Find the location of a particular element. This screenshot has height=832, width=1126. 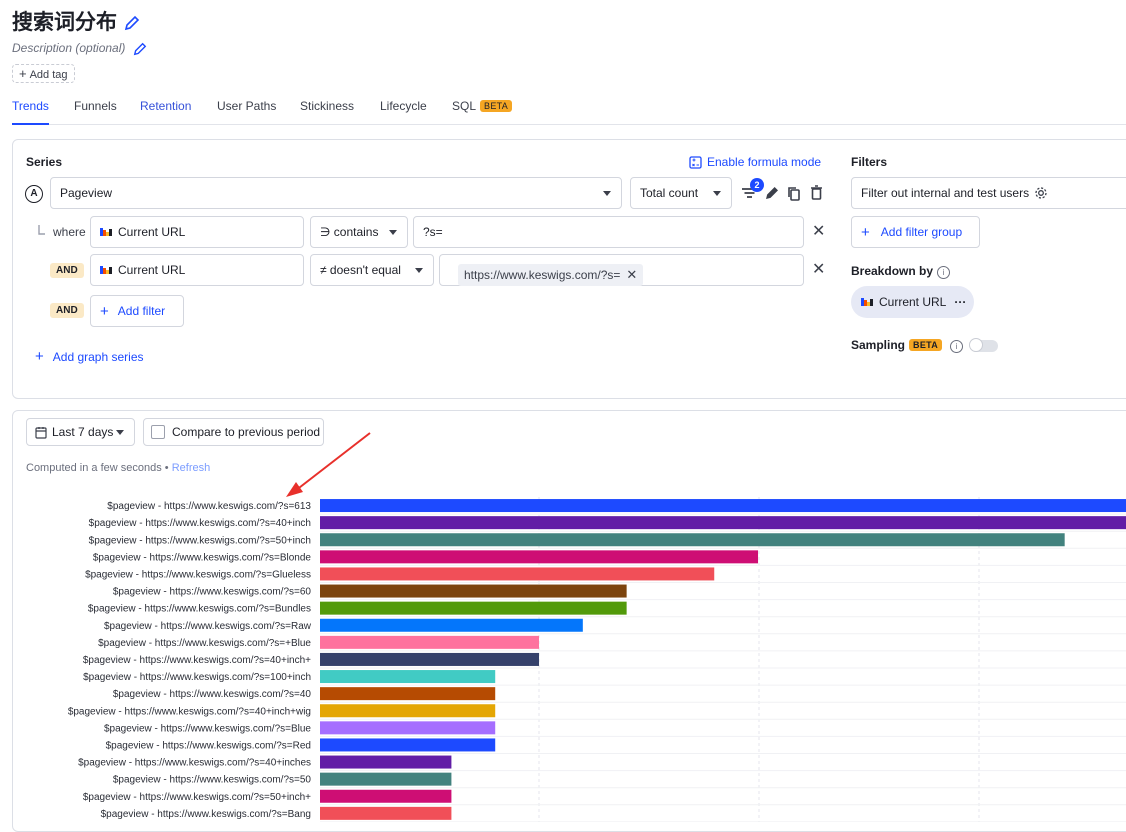

annotation-arrow-line is located at coordinates (332, 462).